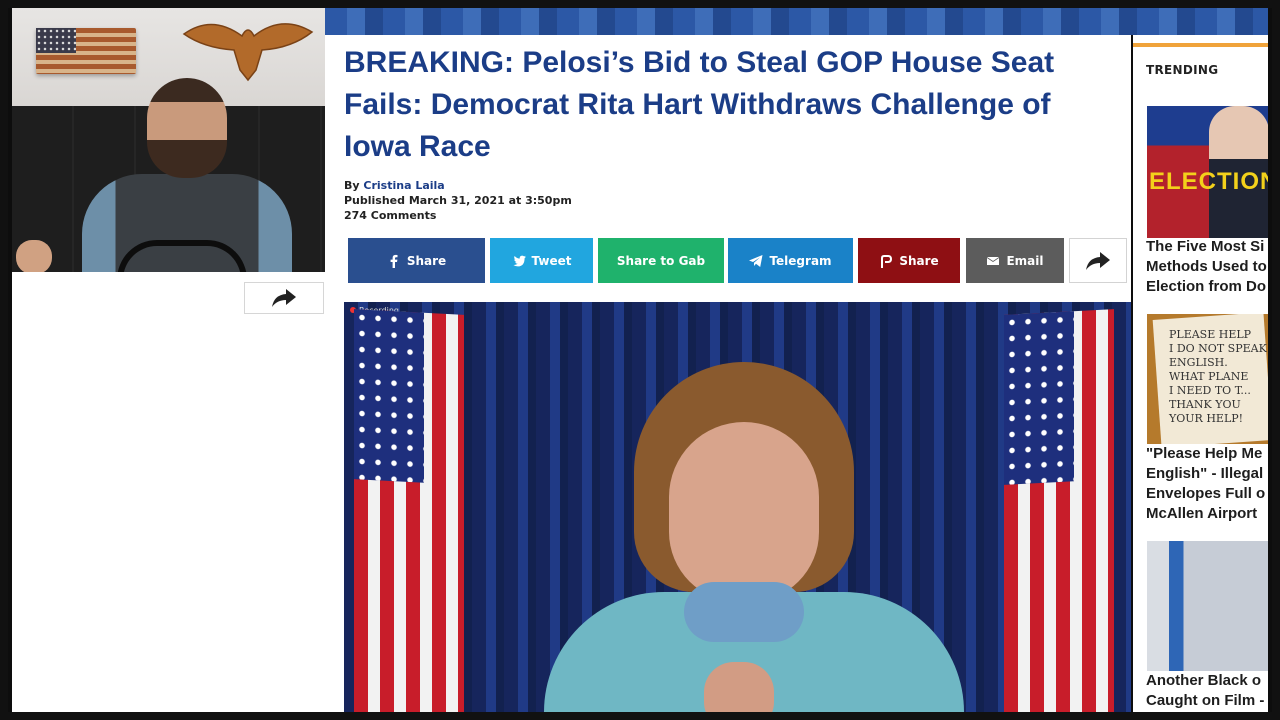  What do you see at coordinates (1207, 691) in the screenshot?
I see `trending-link-3: Another Black o Caught on Film -` at bounding box center [1207, 691].